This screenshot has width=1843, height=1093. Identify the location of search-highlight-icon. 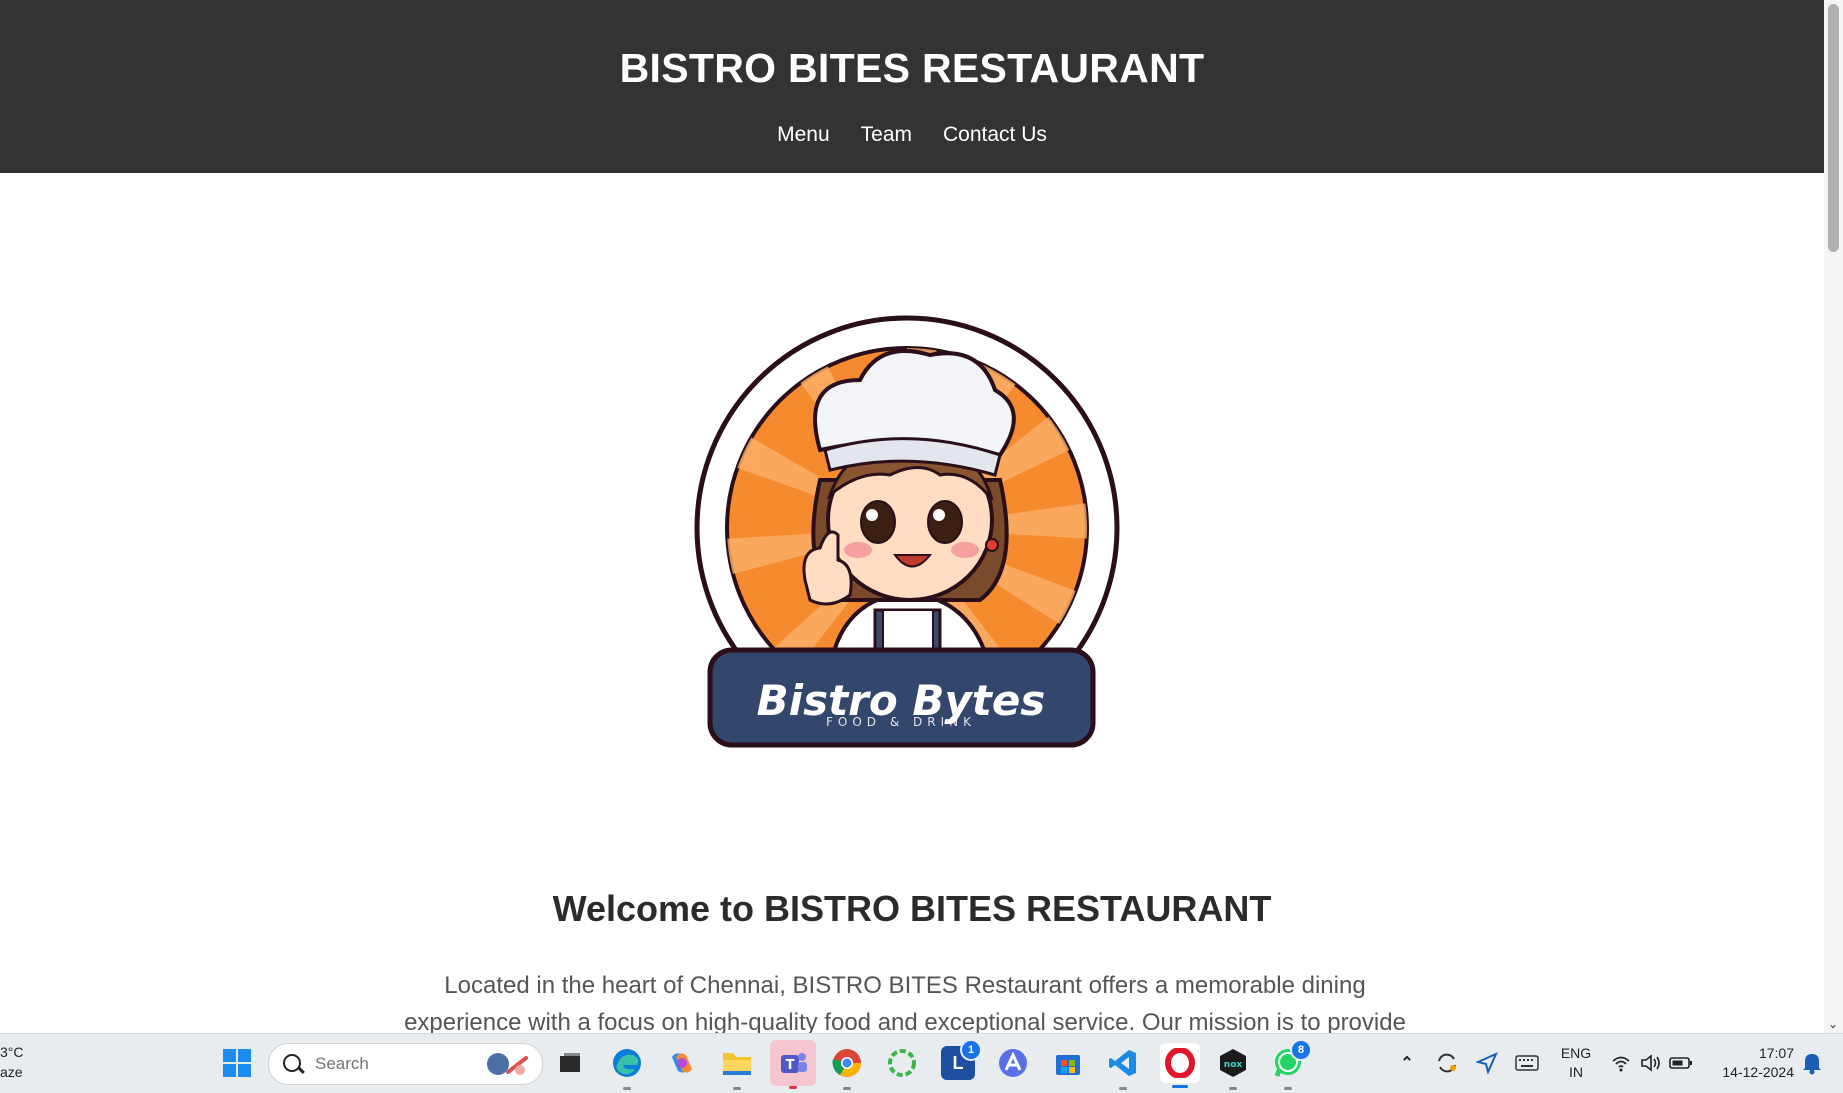
(507, 1064).